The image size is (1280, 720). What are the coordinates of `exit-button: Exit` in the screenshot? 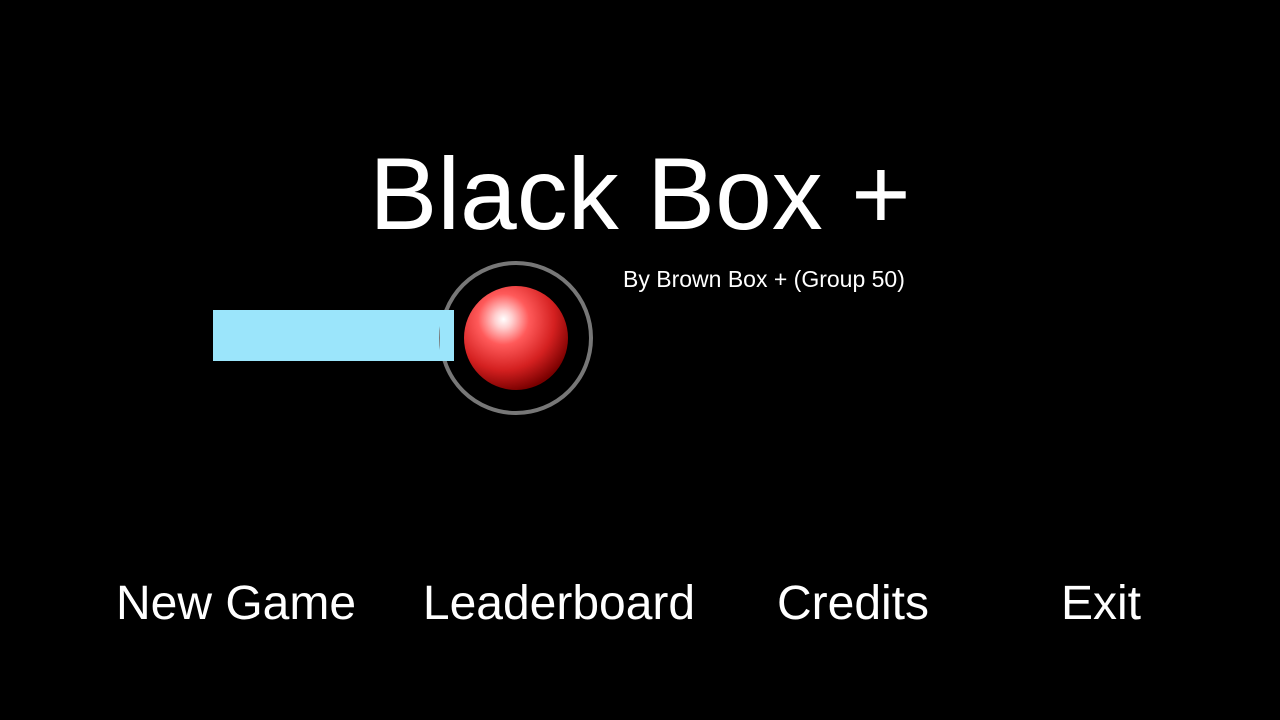 It's located at (1101, 604).